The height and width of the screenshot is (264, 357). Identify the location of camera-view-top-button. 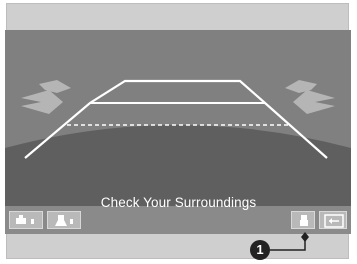
(64, 220).